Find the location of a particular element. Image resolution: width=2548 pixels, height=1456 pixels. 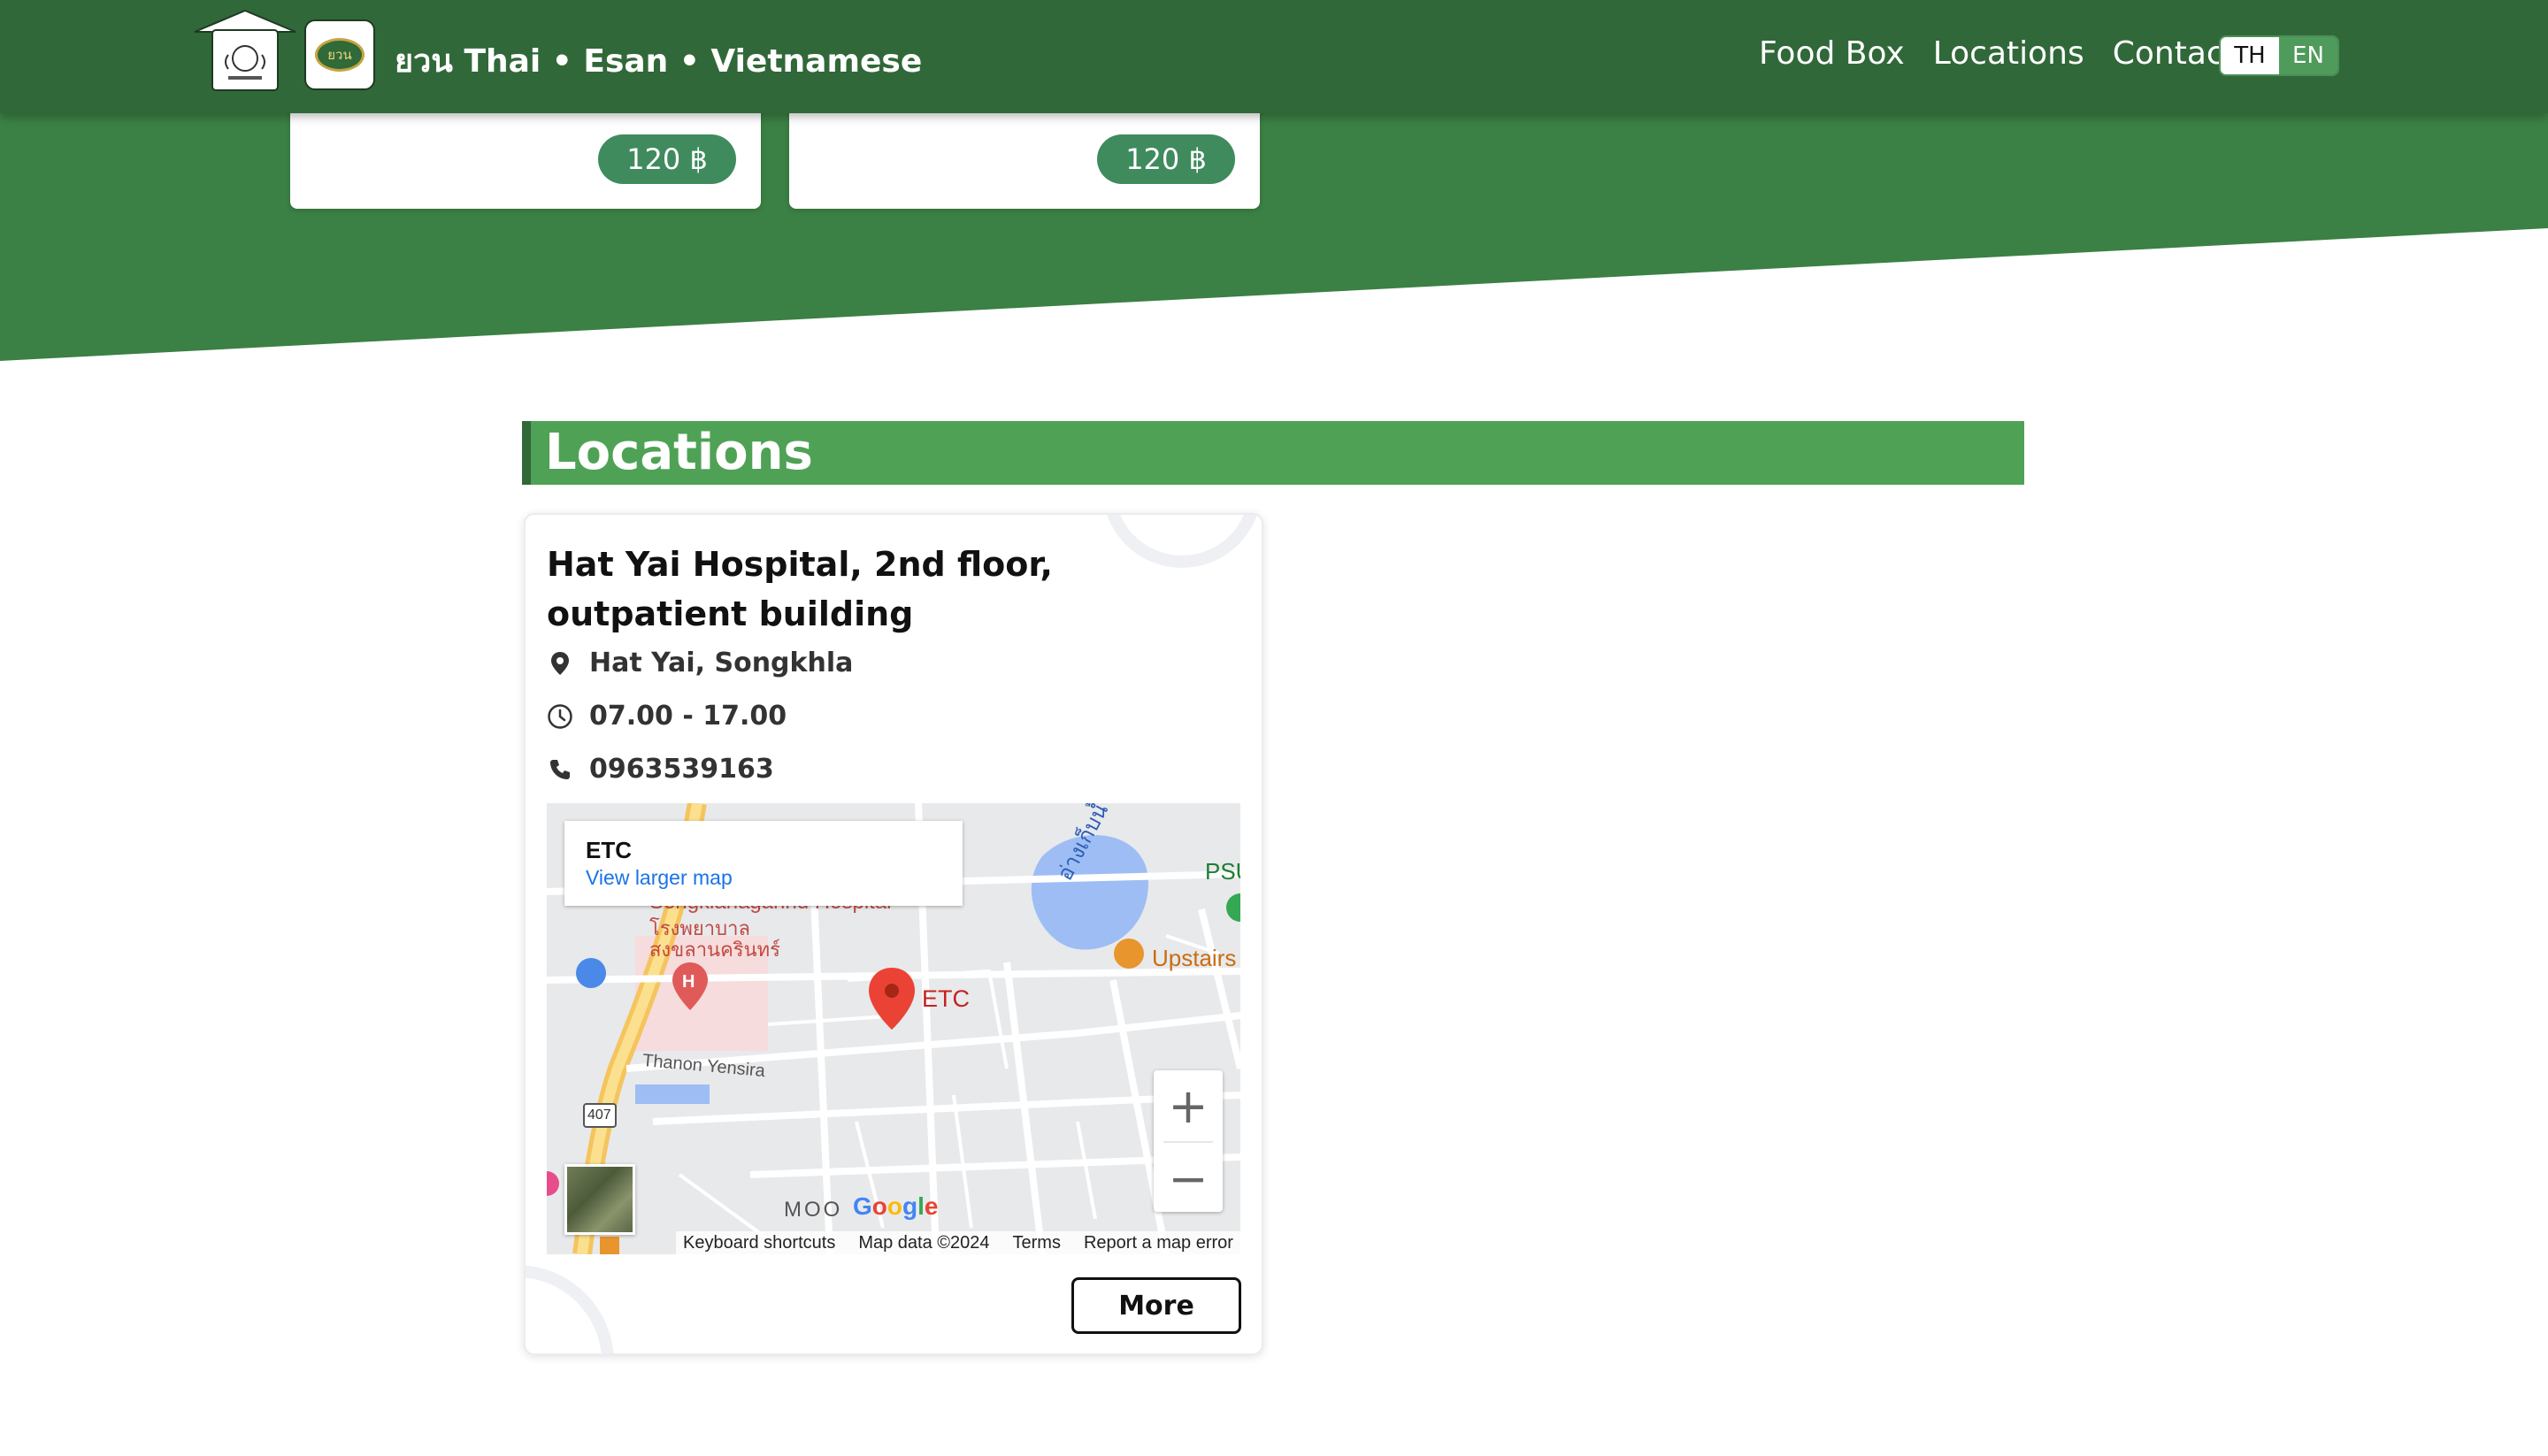

location-hours: 07.00 - 17.00 is located at coordinates (688, 716).